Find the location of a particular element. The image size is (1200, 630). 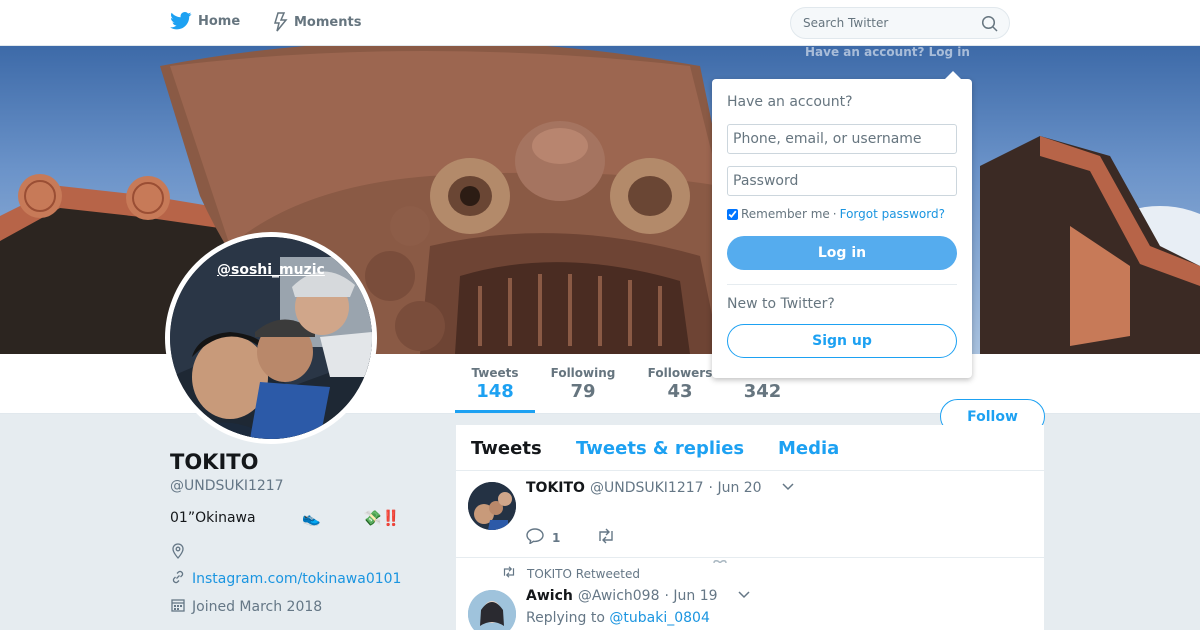

tweet-item: TOKITO @UNDSUKI1217 · Jun 20 1 is located at coordinates (750, 518).